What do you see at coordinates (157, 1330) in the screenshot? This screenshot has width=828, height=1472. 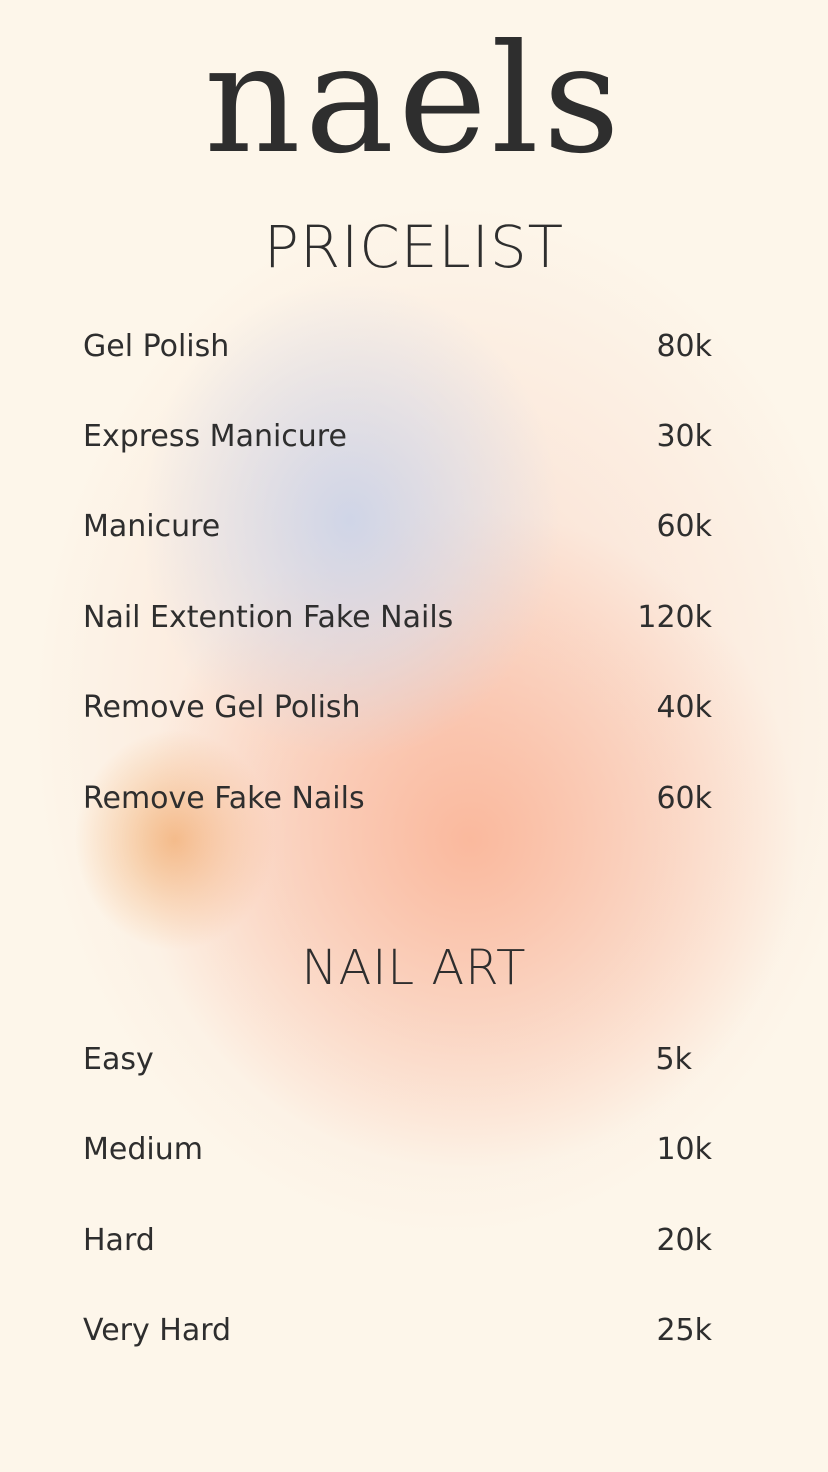 I see `nail-art-name: Very Hard` at bounding box center [157, 1330].